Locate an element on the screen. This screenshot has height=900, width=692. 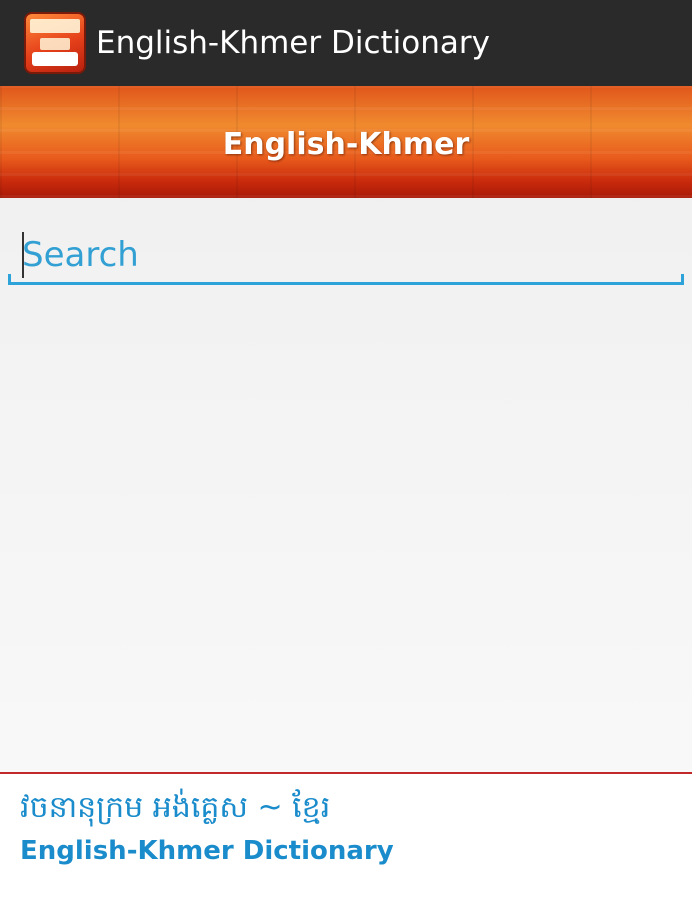
search-underline is located at coordinates (346, 283).